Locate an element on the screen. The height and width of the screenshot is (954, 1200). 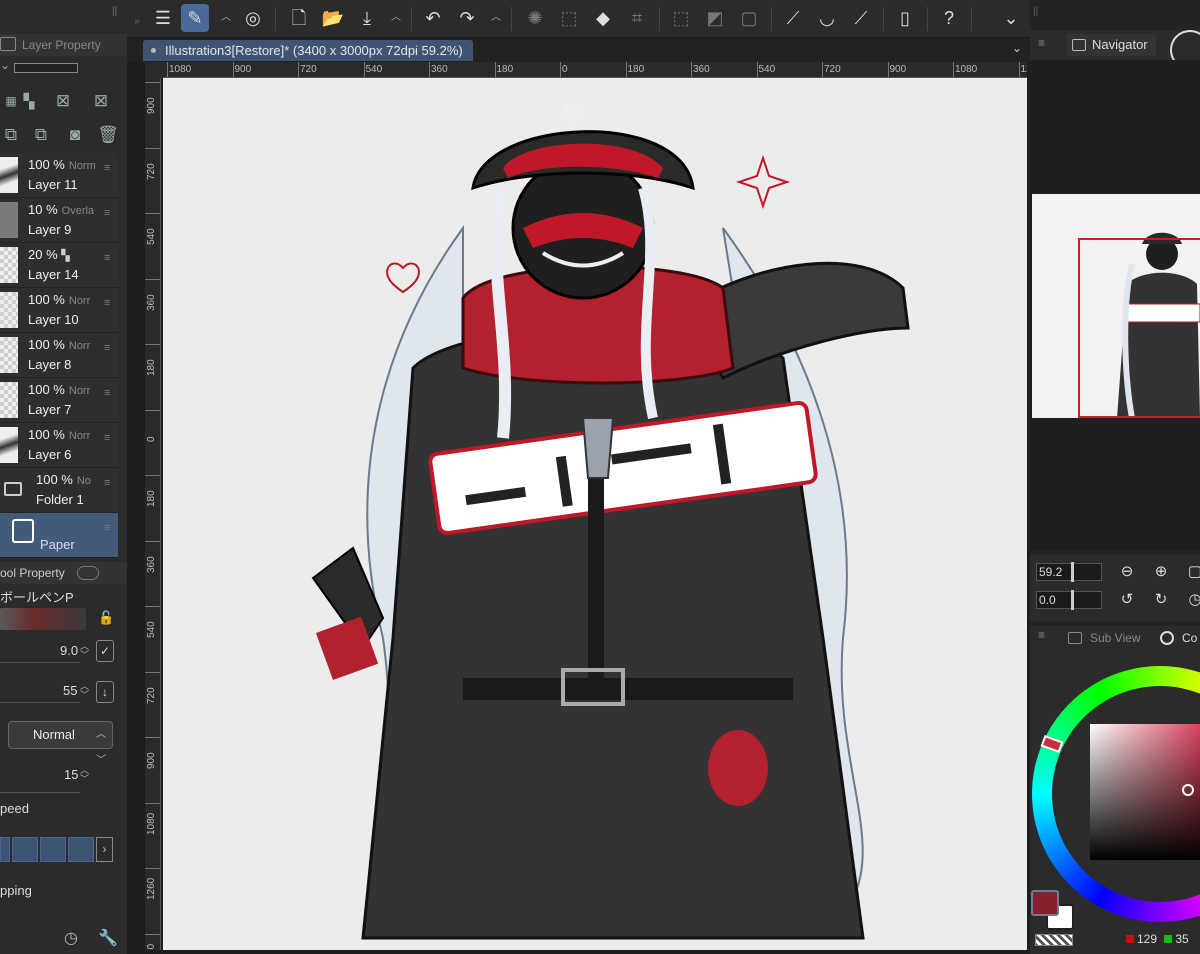
reference-layer-icon: ⊠ is located at coordinates (101, 101).